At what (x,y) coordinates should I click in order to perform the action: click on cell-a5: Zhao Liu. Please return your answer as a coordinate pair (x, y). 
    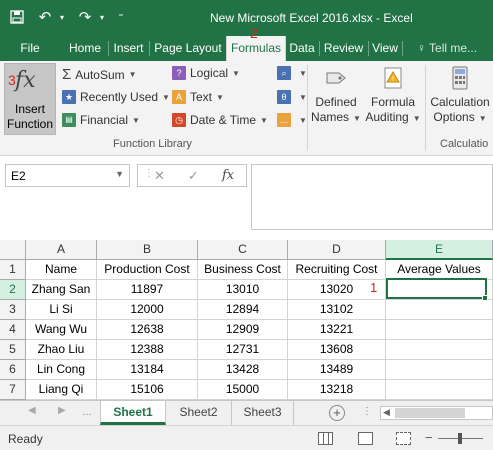
    Looking at the image, I should click on (61, 350).